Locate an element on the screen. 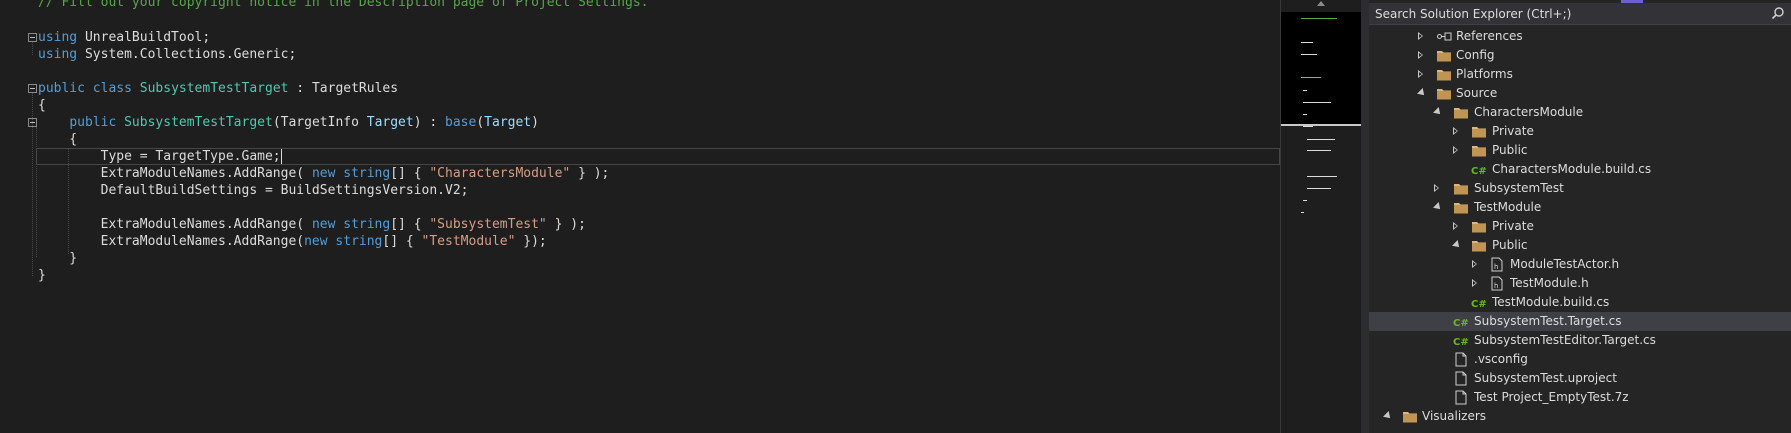  tree-item: .vsconfig is located at coordinates (1580, 359).